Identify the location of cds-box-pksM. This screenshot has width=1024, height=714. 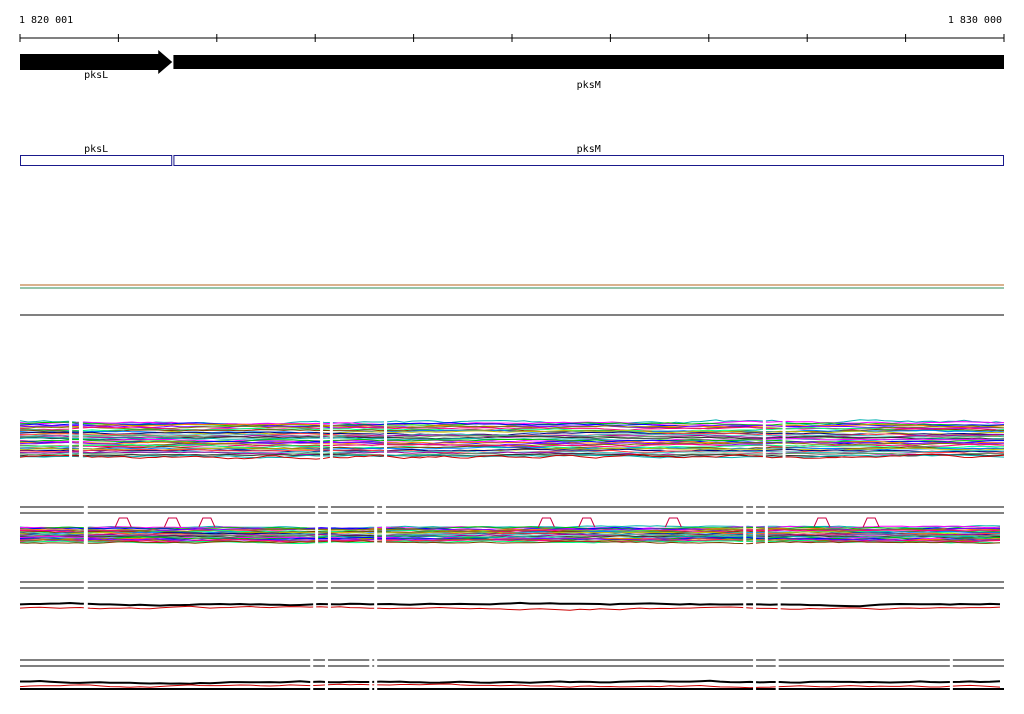
(588, 160).